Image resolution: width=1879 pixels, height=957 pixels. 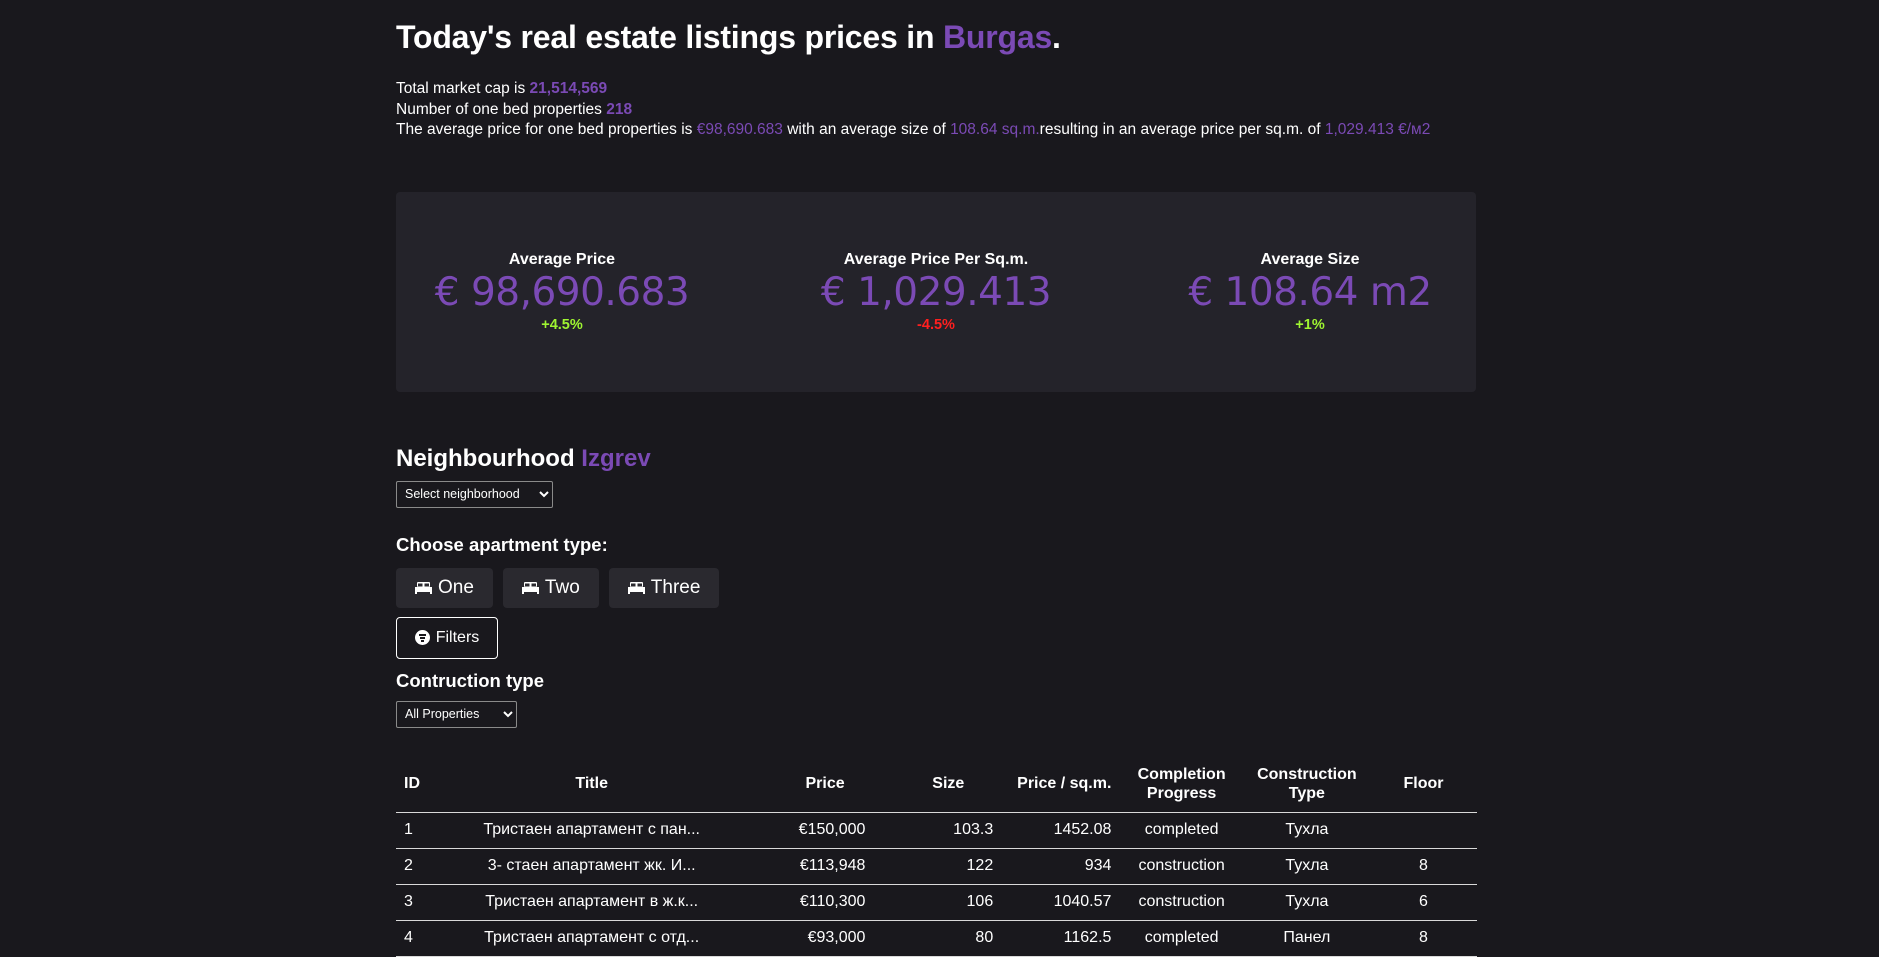 I want to click on neighbourhood-value: Izgrev, so click(x=616, y=458).